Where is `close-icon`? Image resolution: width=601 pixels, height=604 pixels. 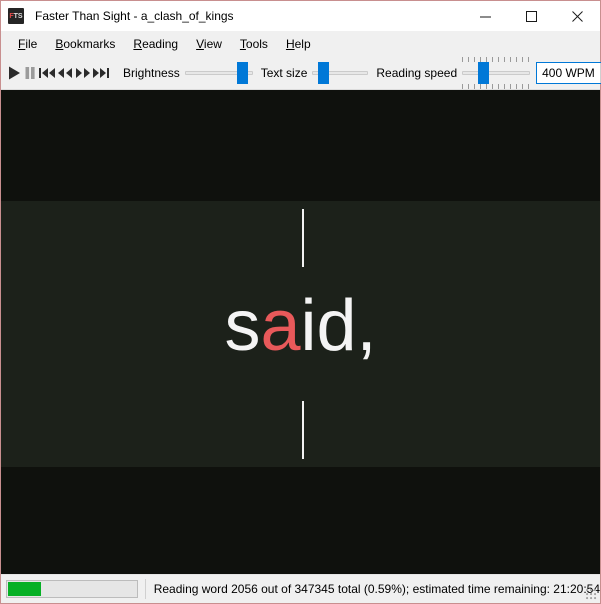 close-icon is located at coordinates (577, 16).